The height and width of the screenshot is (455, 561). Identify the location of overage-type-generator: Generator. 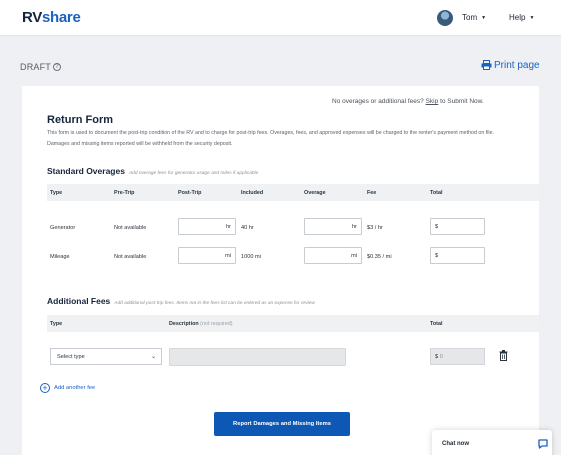
(63, 228).